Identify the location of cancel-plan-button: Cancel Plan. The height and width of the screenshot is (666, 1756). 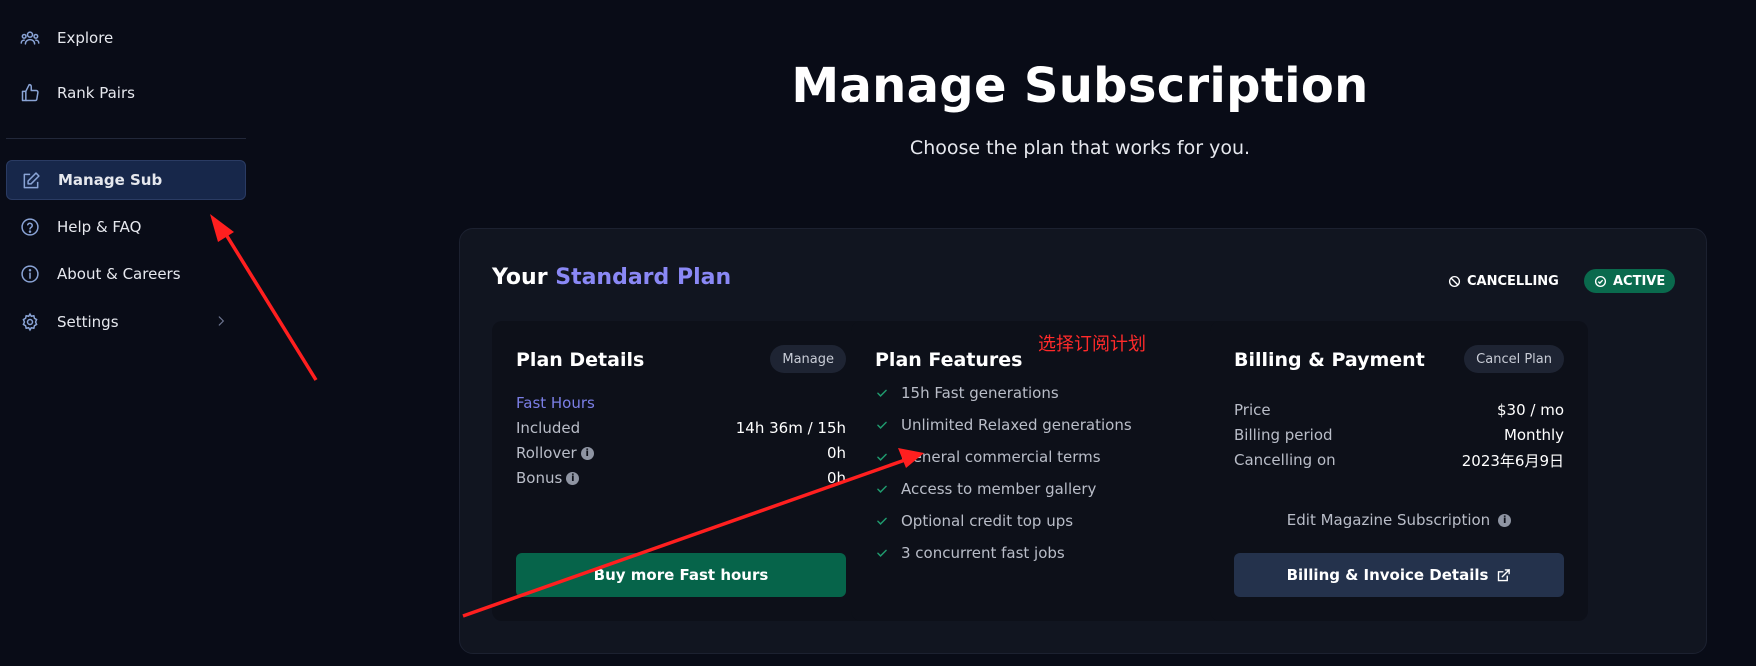
(1514, 359).